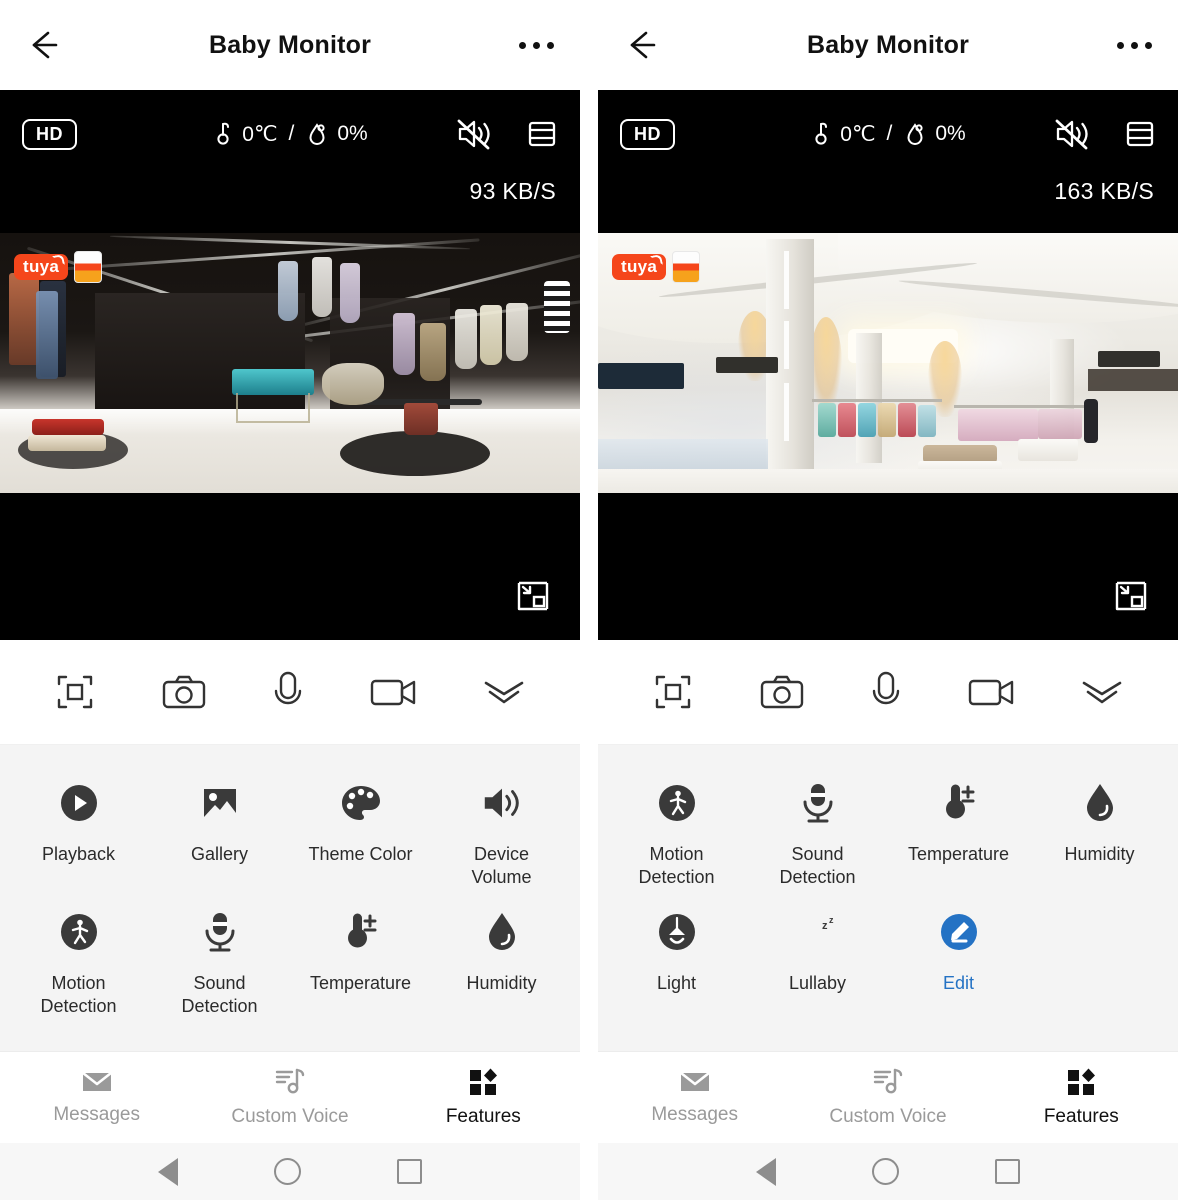  Describe the element at coordinates (694, 1081) in the screenshot. I see `envelope-icon` at that location.